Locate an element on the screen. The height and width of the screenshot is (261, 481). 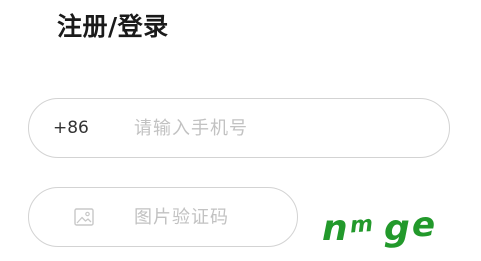
captcha-char-1: n is located at coordinates (335, 228).